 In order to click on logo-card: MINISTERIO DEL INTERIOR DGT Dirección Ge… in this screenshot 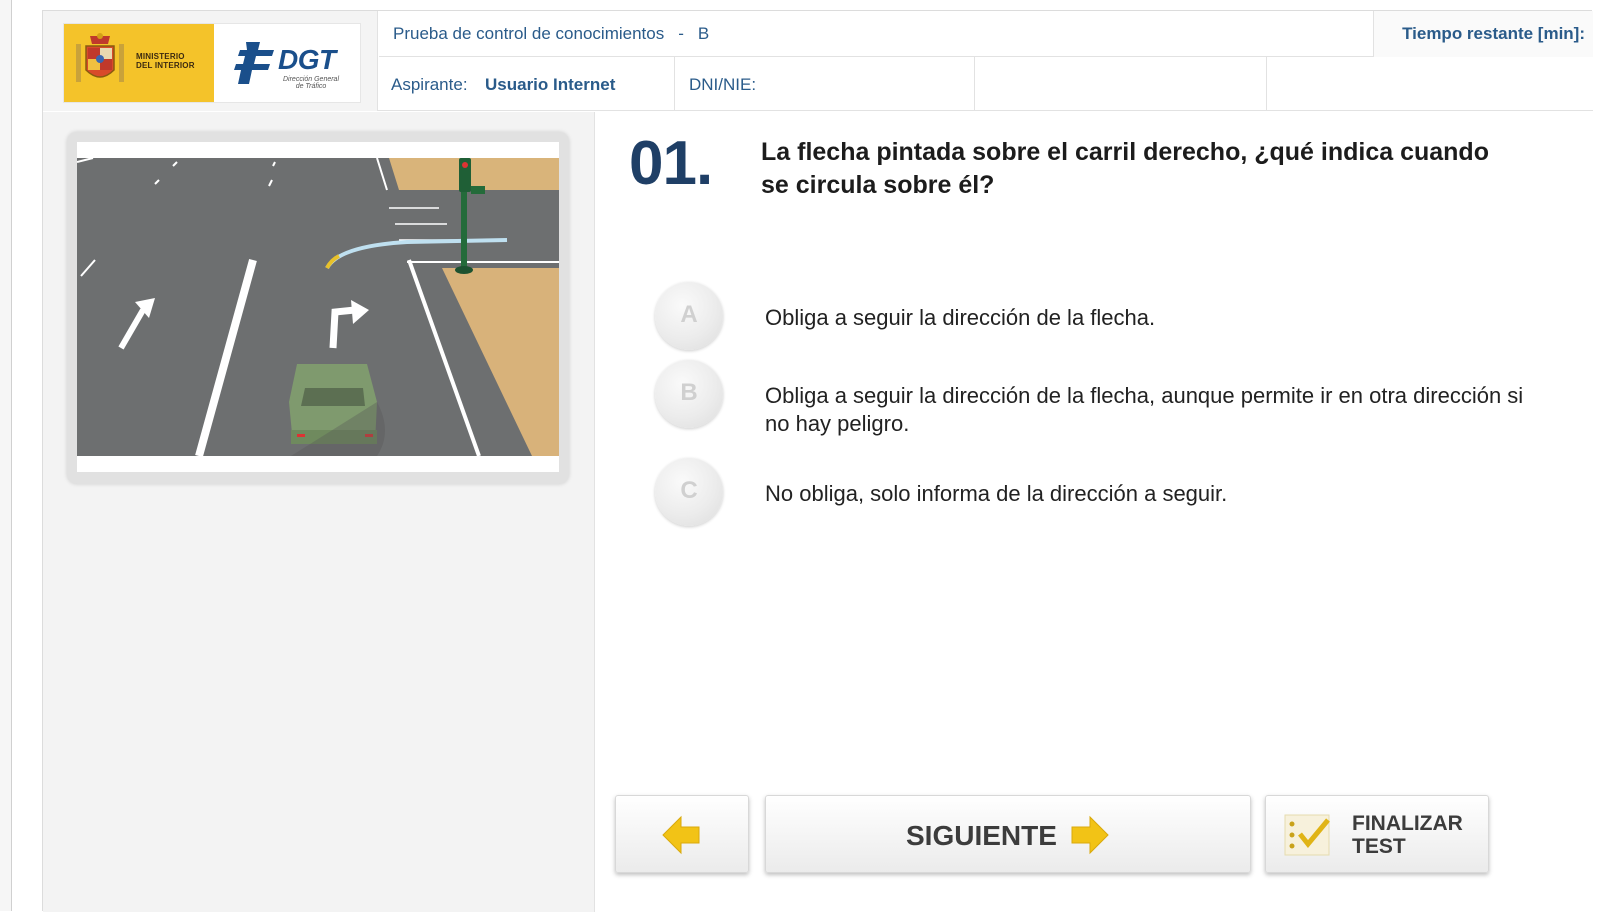, I will do `click(212, 63)`.